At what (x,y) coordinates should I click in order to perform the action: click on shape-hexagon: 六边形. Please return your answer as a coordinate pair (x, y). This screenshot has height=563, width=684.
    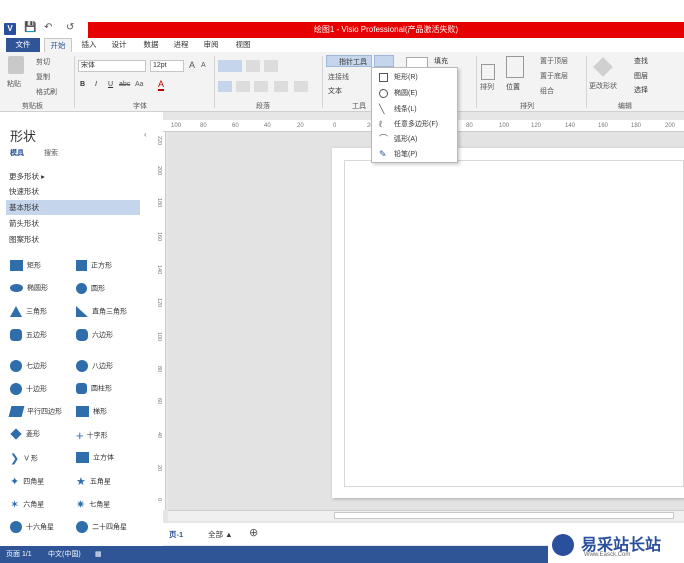
    Looking at the image, I should click on (94, 335).